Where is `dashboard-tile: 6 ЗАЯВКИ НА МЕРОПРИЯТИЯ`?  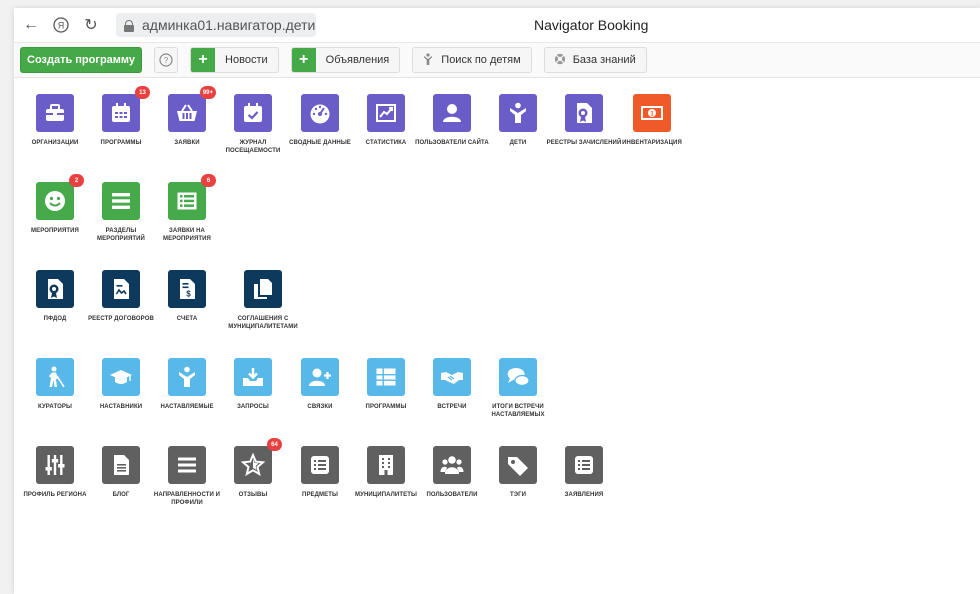 dashboard-tile: 6 ЗАЯВКИ НА МЕРОПРИЯТИЯ is located at coordinates (187, 208).